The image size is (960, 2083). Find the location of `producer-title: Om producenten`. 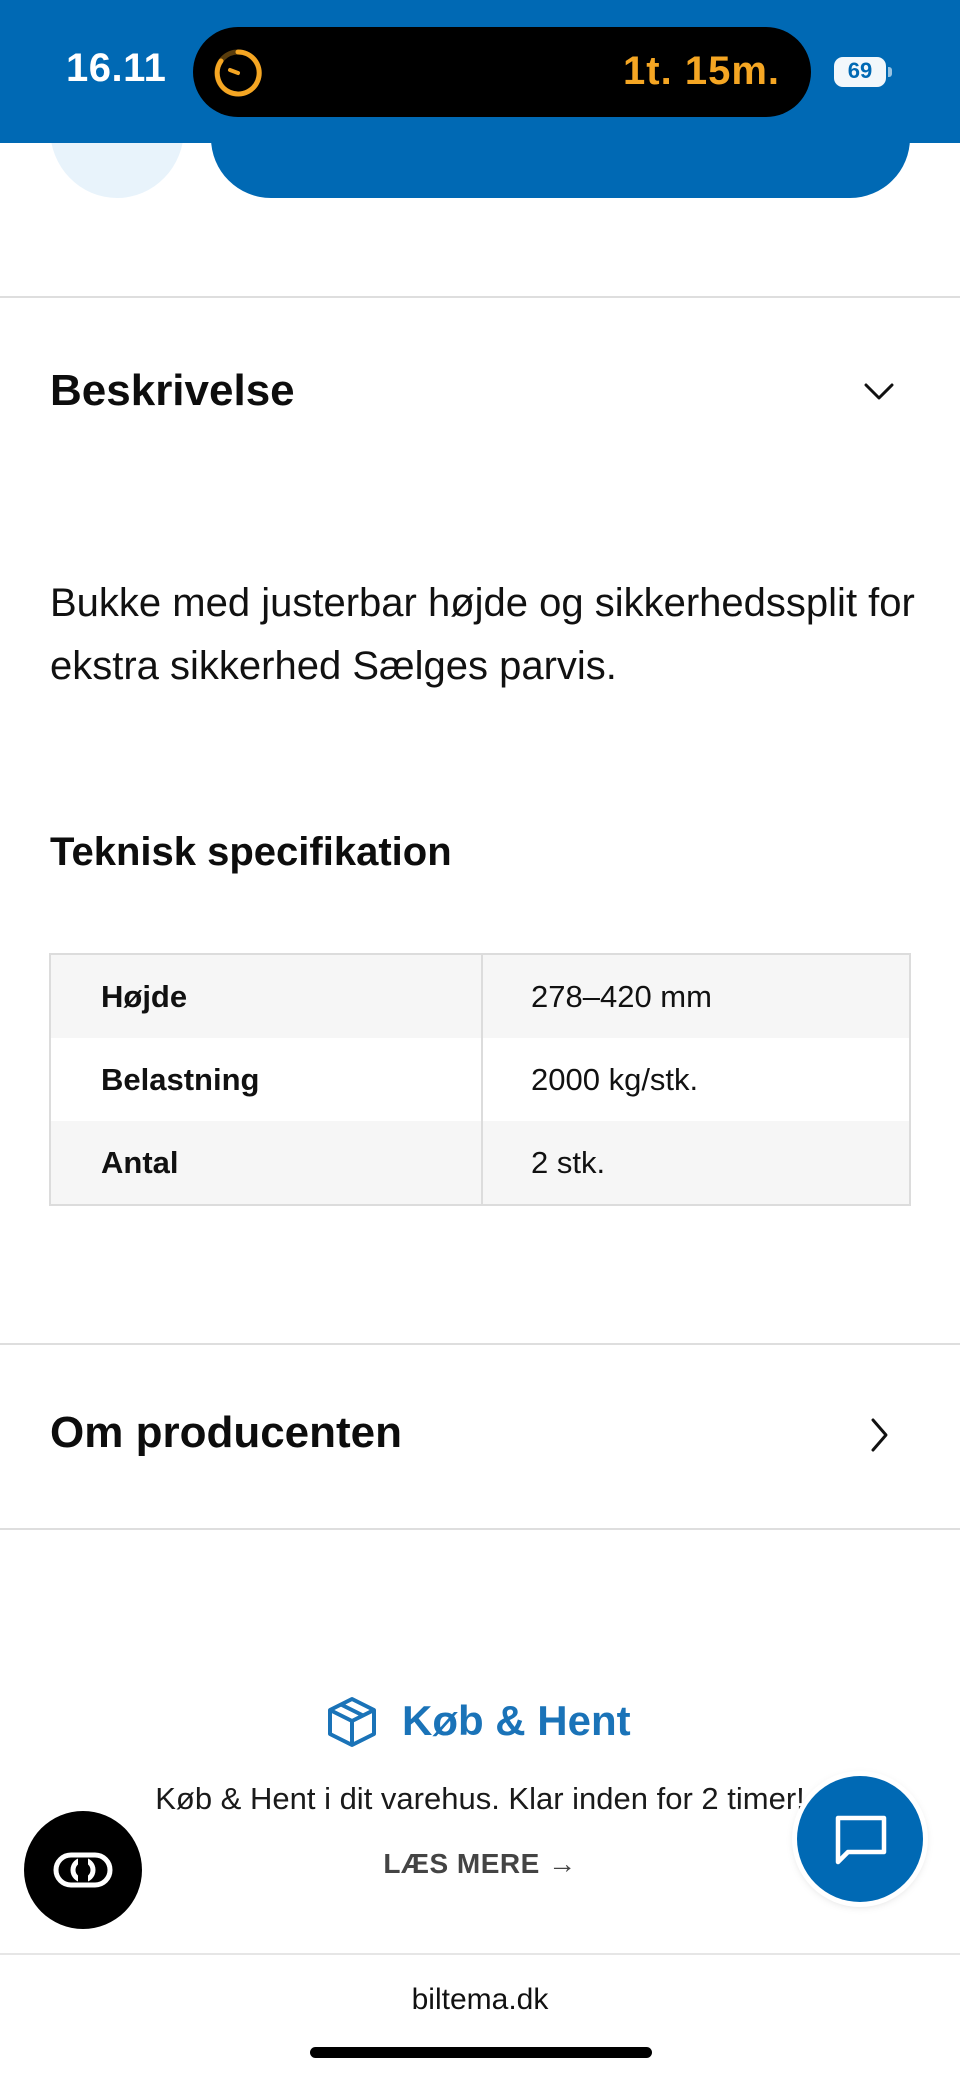

producer-title: Om producenten is located at coordinates (226, 1432).